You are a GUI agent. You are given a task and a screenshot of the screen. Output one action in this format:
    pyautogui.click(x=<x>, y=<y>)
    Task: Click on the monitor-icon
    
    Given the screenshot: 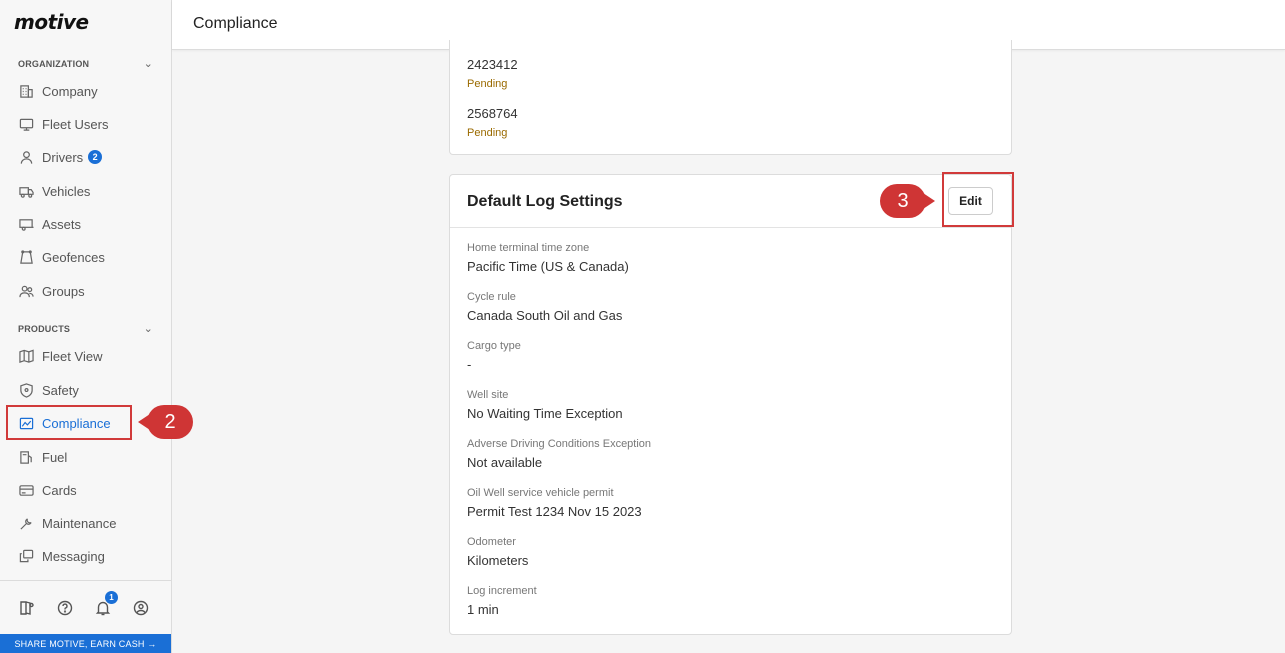 What is the action you would take?
    pyautogui.click(x=26, y=124)
    